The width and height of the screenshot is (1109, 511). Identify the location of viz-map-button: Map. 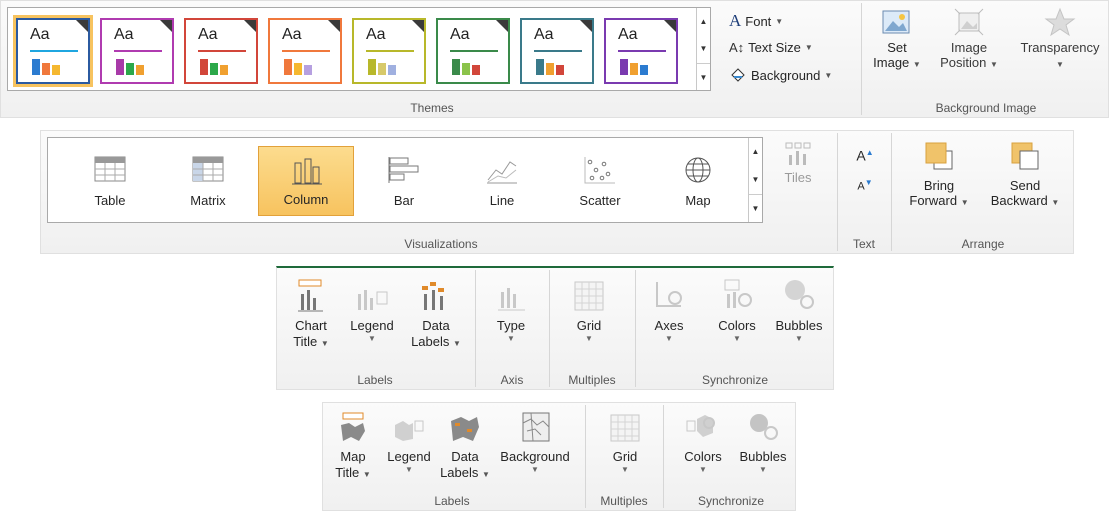
(698, 181).